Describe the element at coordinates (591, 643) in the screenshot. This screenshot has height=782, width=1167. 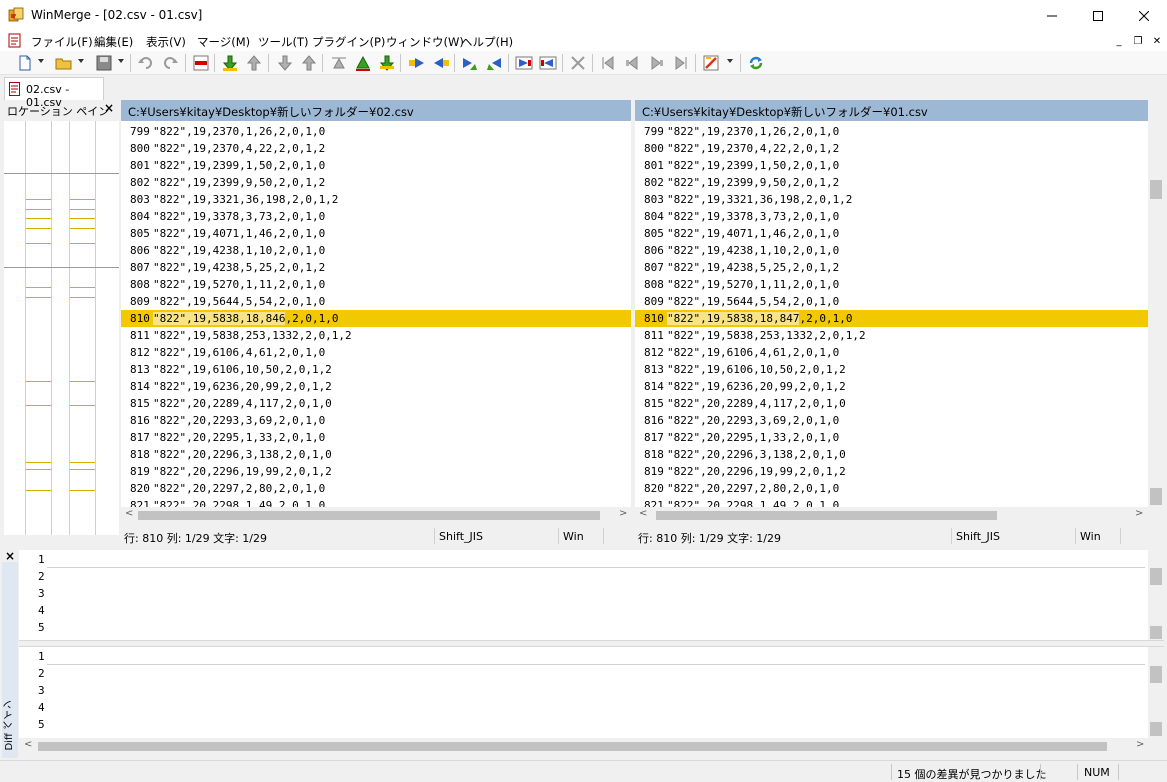
I see `diff-pane-splitter` at that location.